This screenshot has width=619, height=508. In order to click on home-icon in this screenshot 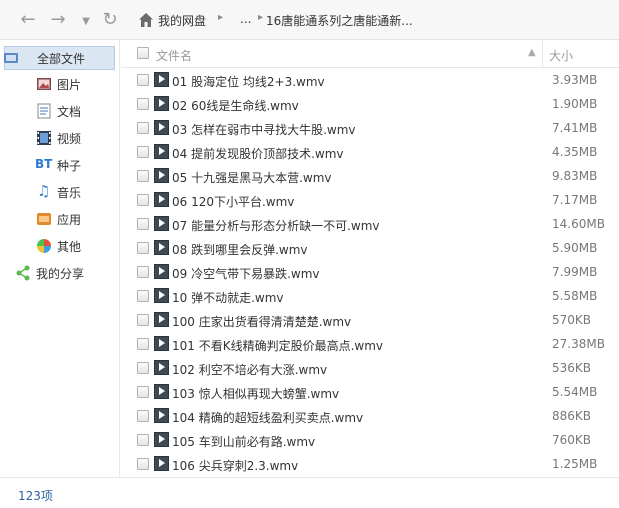, I will do `click(146, 20)`.